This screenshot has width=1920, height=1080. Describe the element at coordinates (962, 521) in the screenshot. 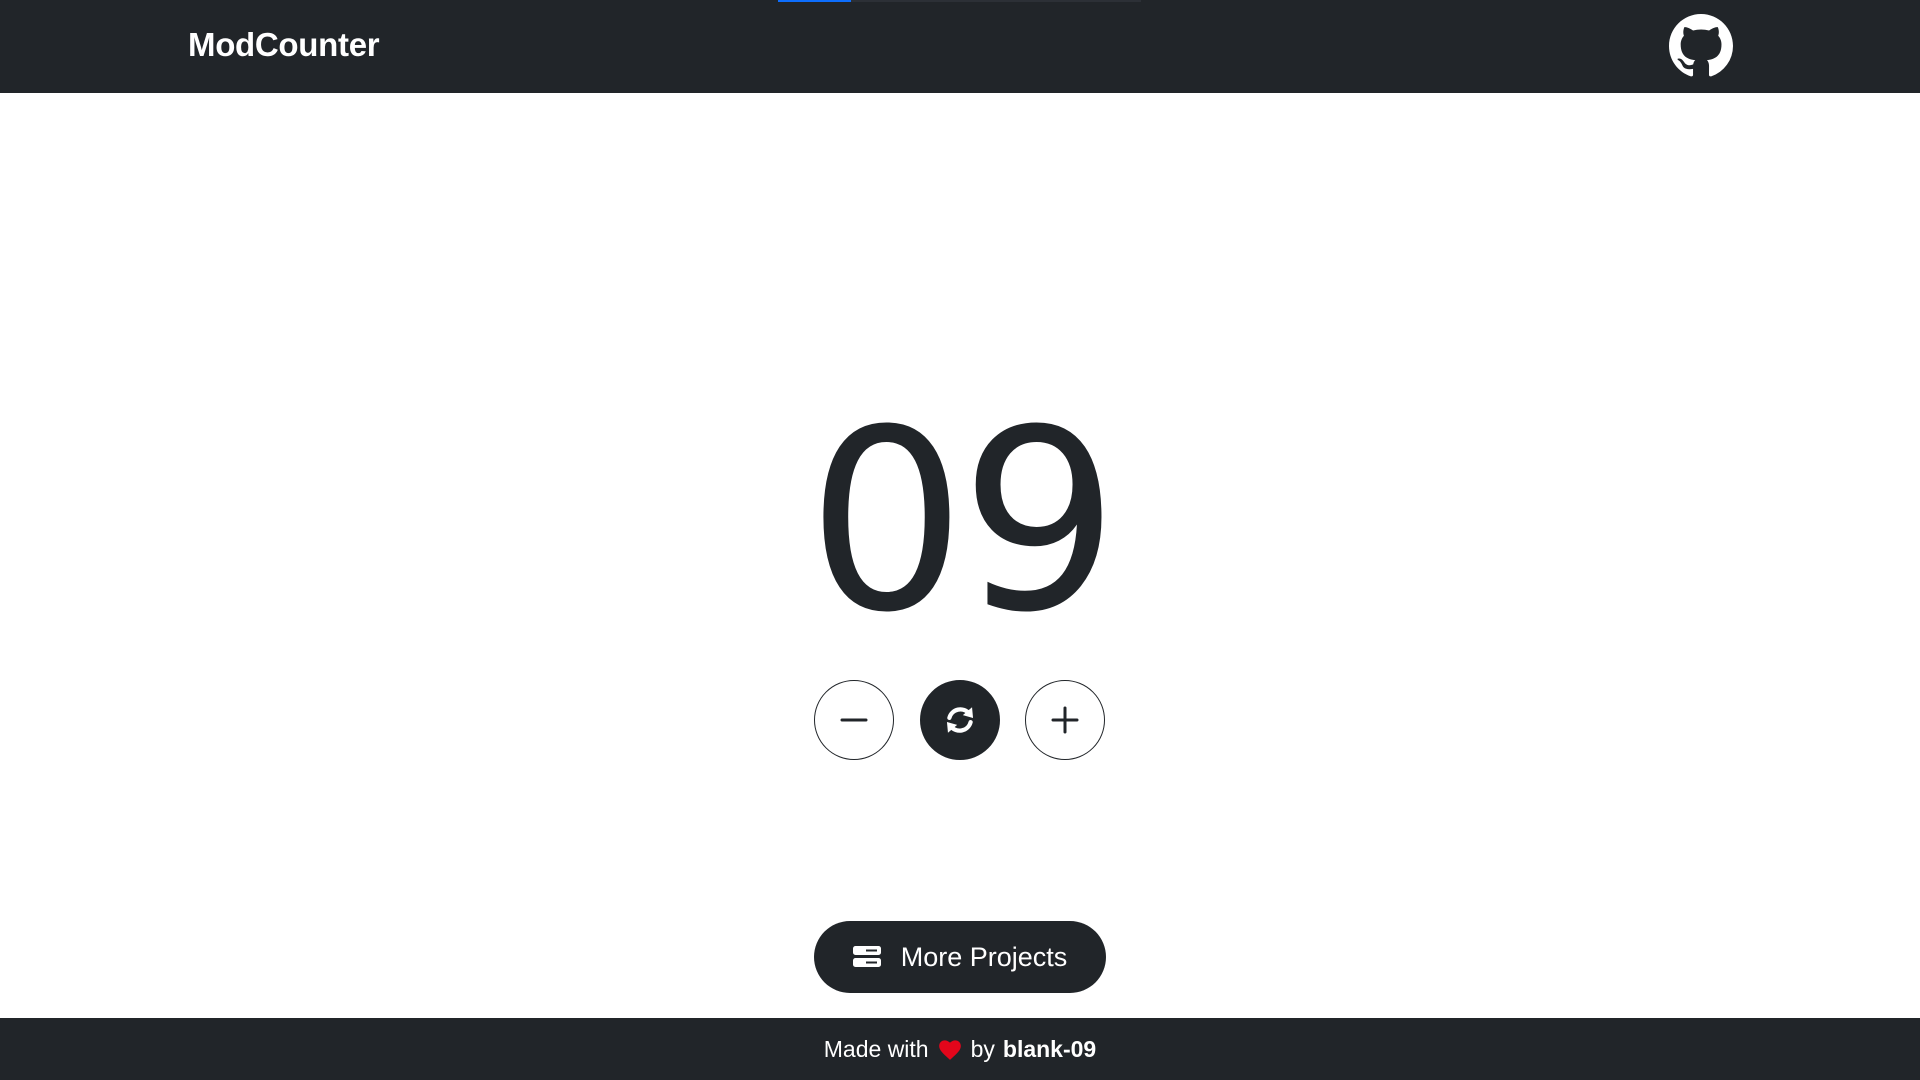

I see `counter-value: 09` at that location.